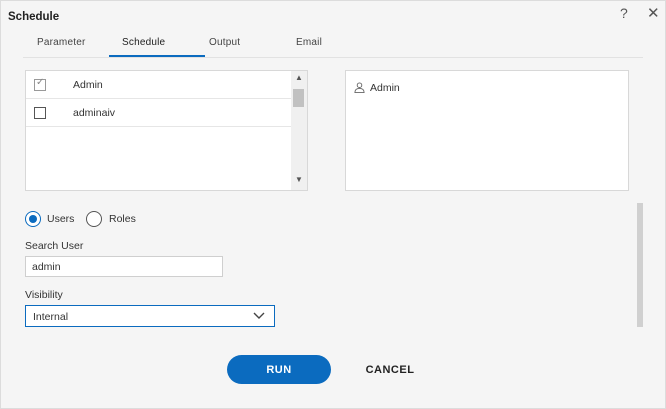  I want to click on radio-roles-label: Roles, so click(122, 219).